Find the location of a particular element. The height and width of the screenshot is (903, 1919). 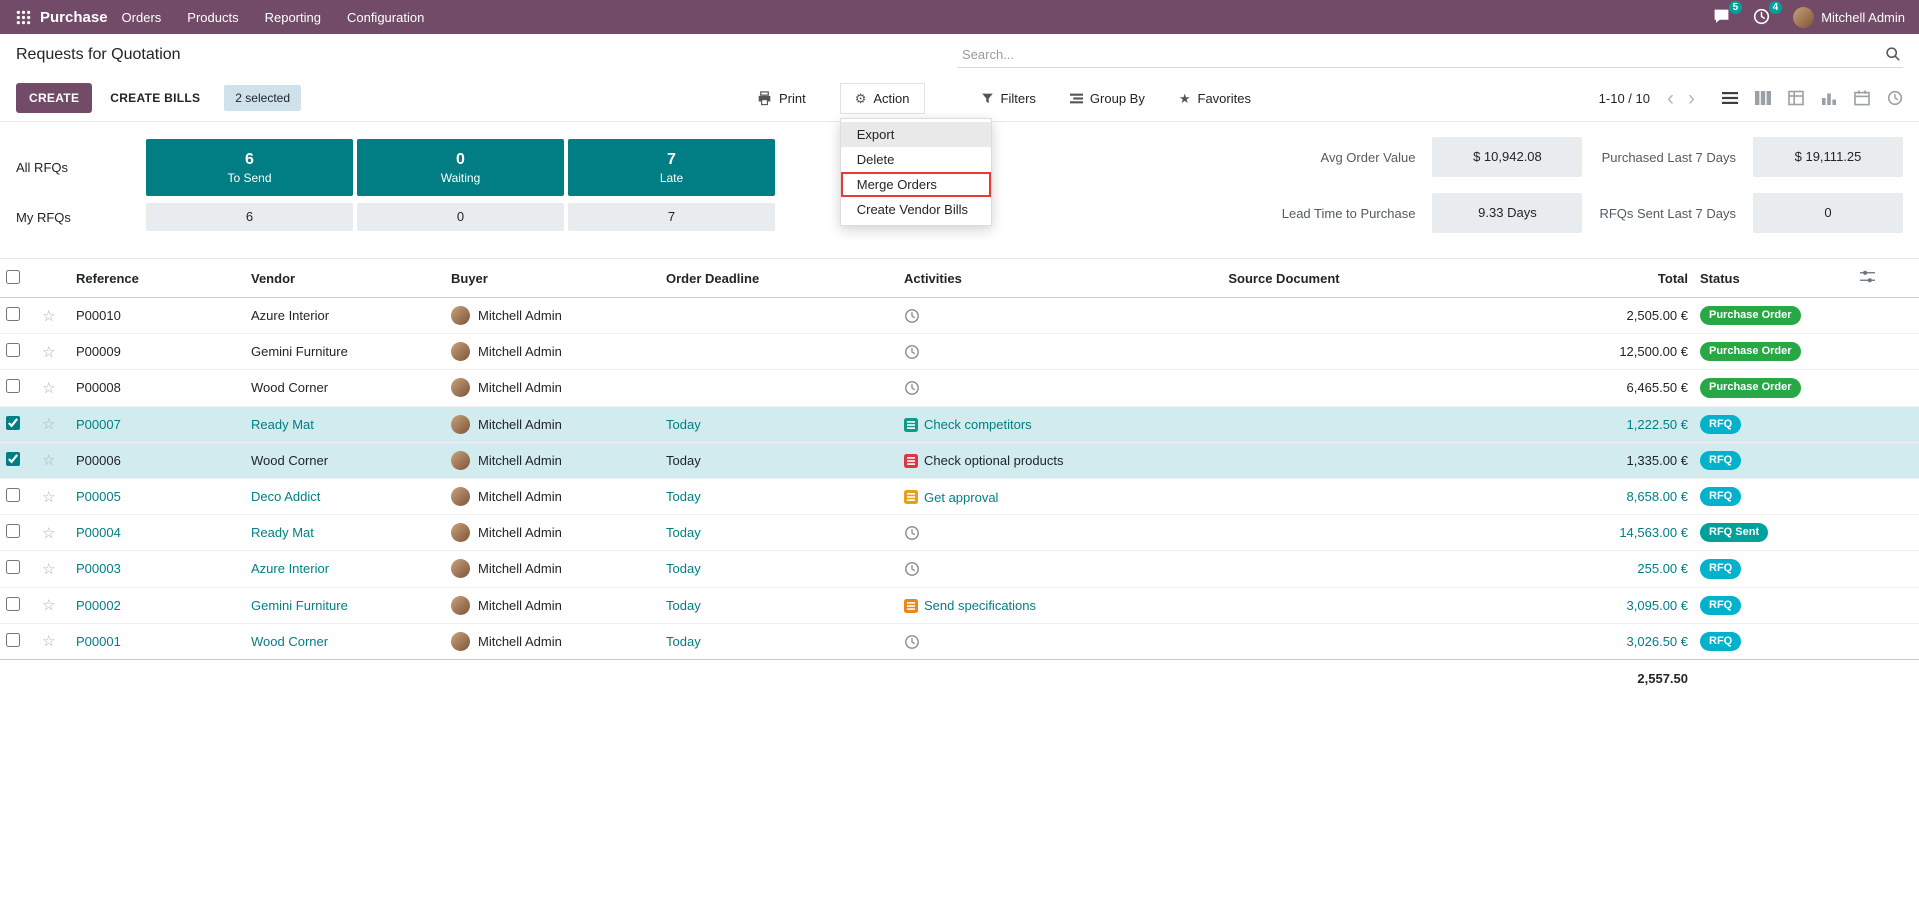

group-by-button: Group By is located at coordinates (1107, 98).